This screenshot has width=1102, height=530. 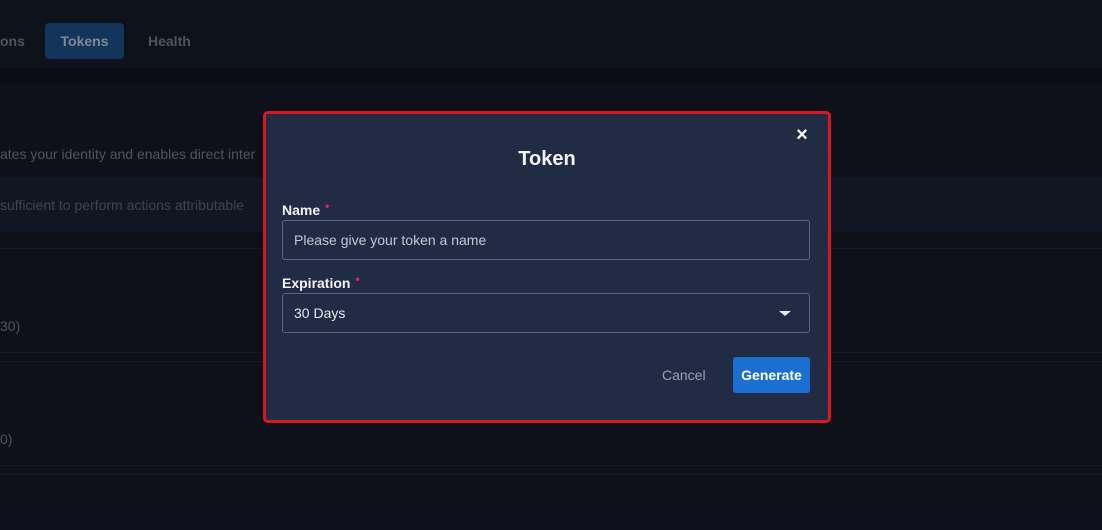 What do you see at coordinates (316, 283) in the screenshot?
I see `expiration-label-text: Expiration` at bounding box center [316, 283].